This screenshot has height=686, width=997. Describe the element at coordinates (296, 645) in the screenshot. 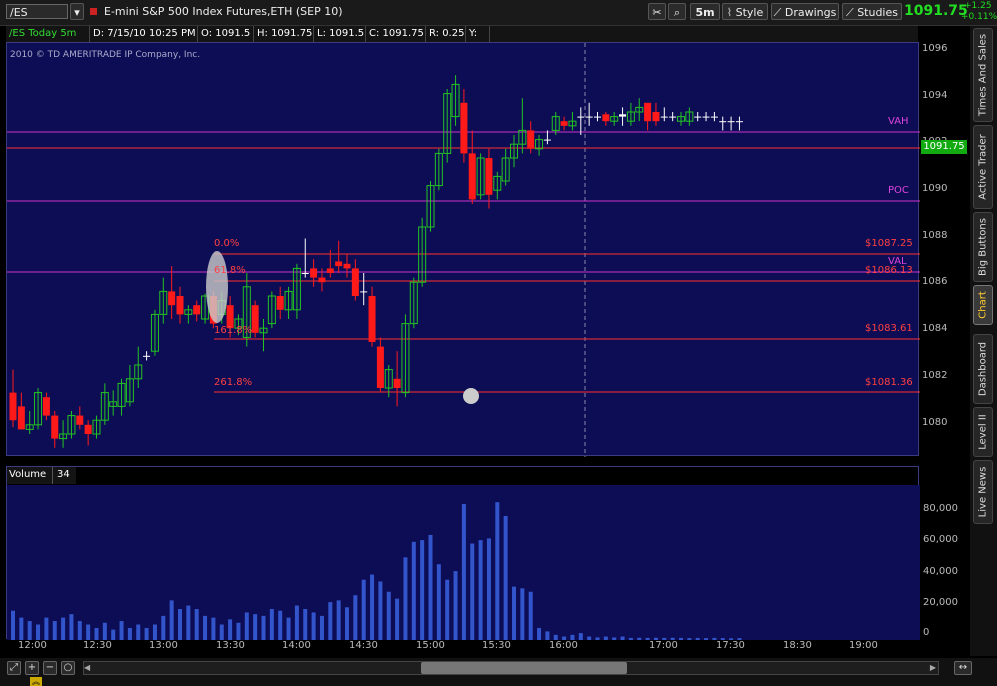

I see `time-tick: 14:00` at that location.